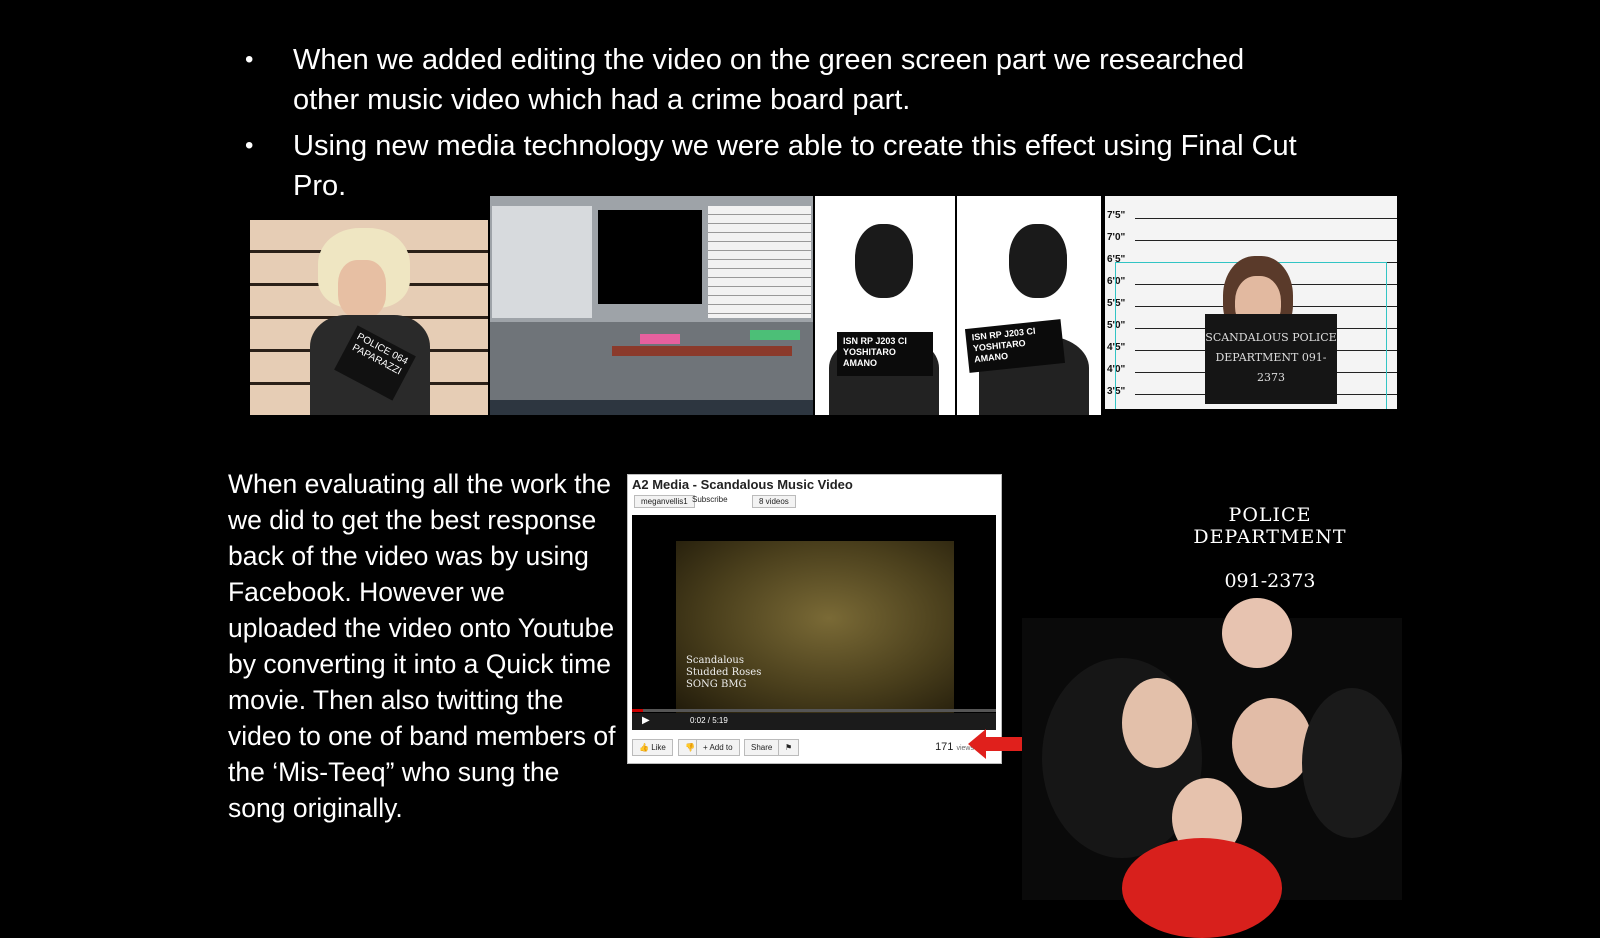 This screenshot has height=938, width=1600. I want to click on mugshot-front-image: ISN RP J203 CI YOSHITARO AMANO, so click(885, 305).